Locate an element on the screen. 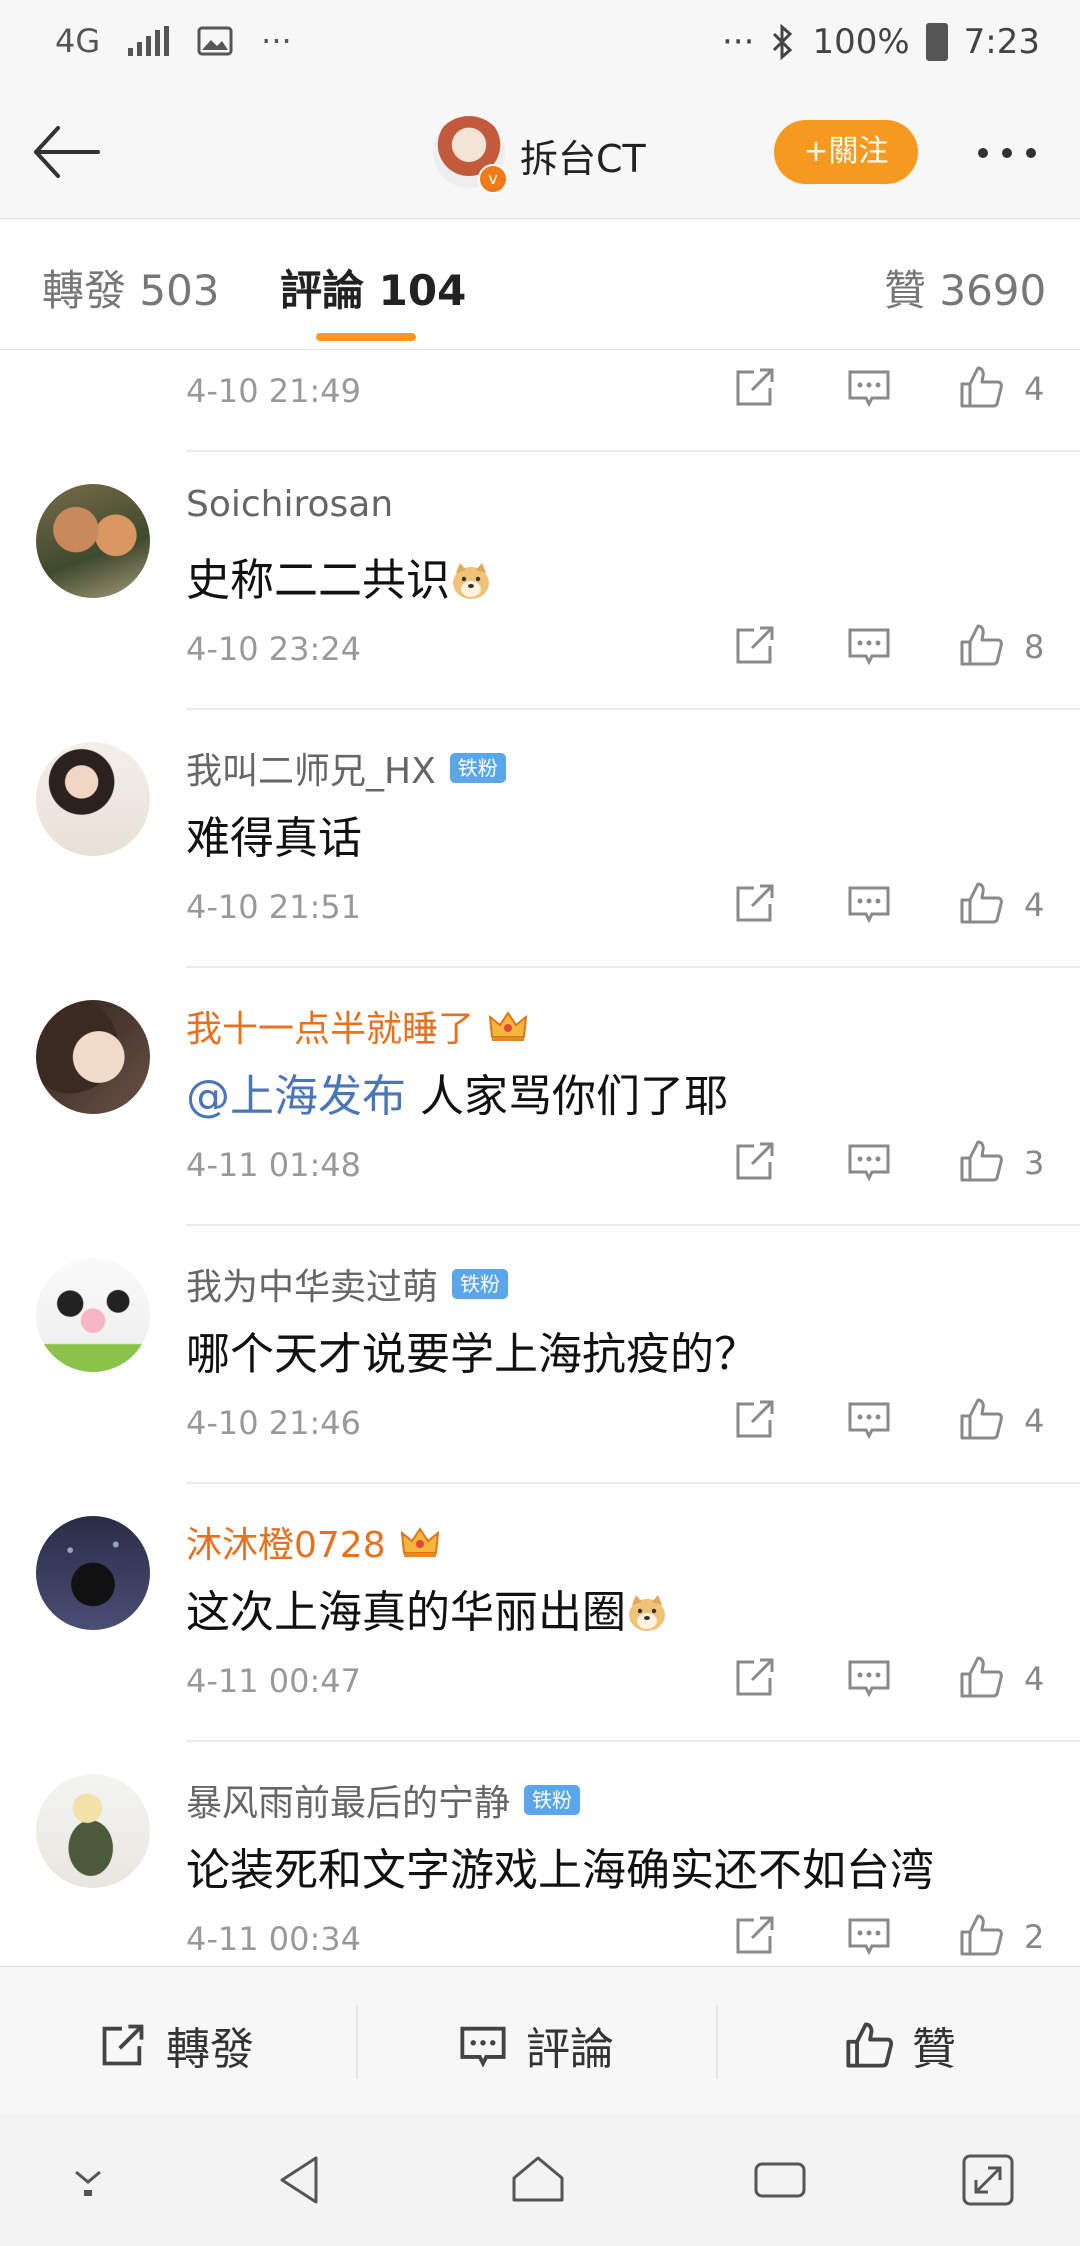 The height and width of the screenshot is (2246, 1080). comment-text: 难得真话 is located at coordinates (274, 834).